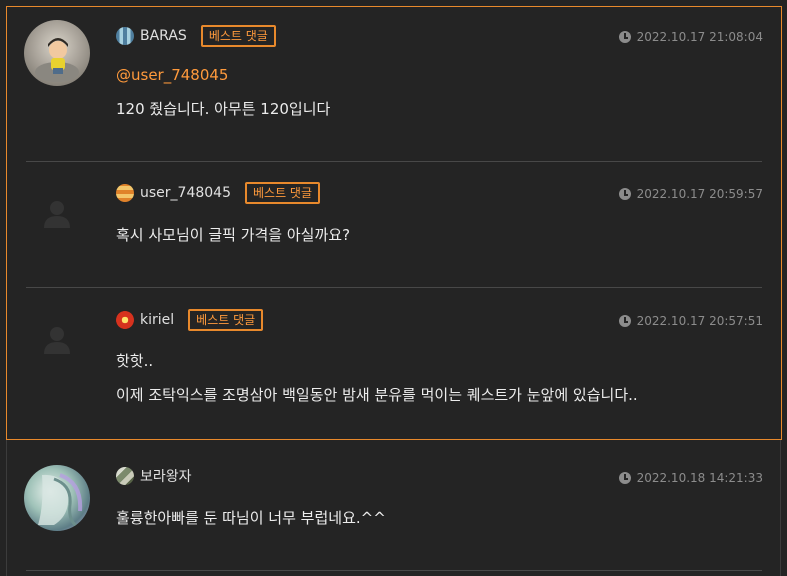 The height and width of the screenshot is (576, 787). I want to click on comment-text: 120 줬습니다. 아무튼 120입니다, so click(223, 109).